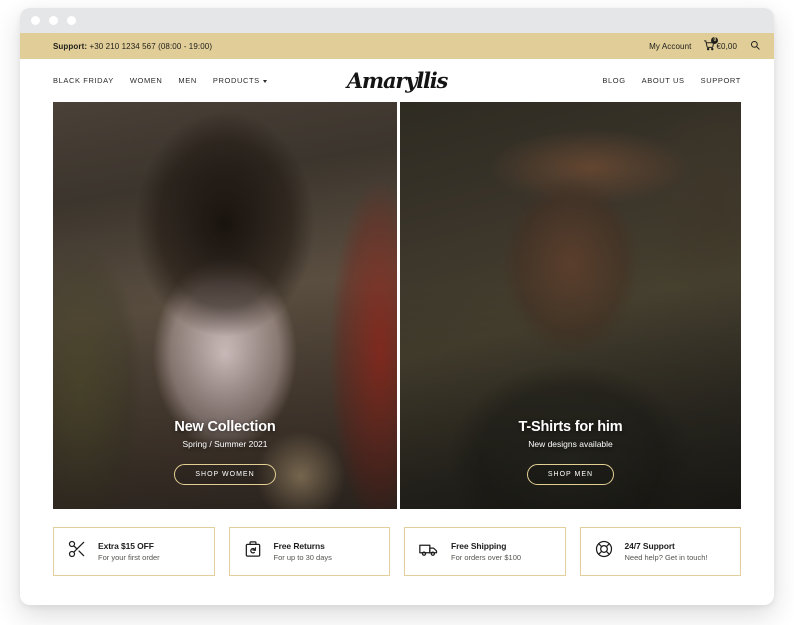 The width and height of the screenshot is (794, 625). I want to click on return-box-icon, so click(253, 551).